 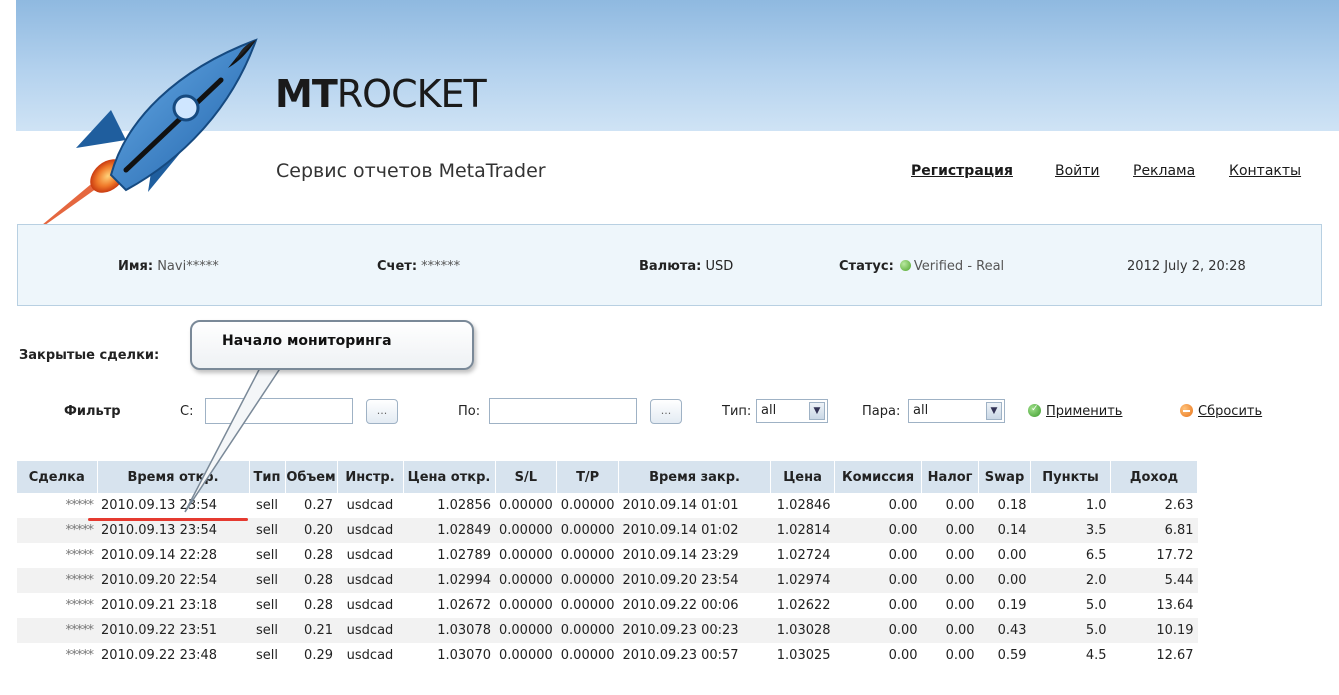 What do you see at coordinates (159, 605) in the screenshot?
I see `table-cell: 2010.09.21 23:18` at bounding box center [159, 605].